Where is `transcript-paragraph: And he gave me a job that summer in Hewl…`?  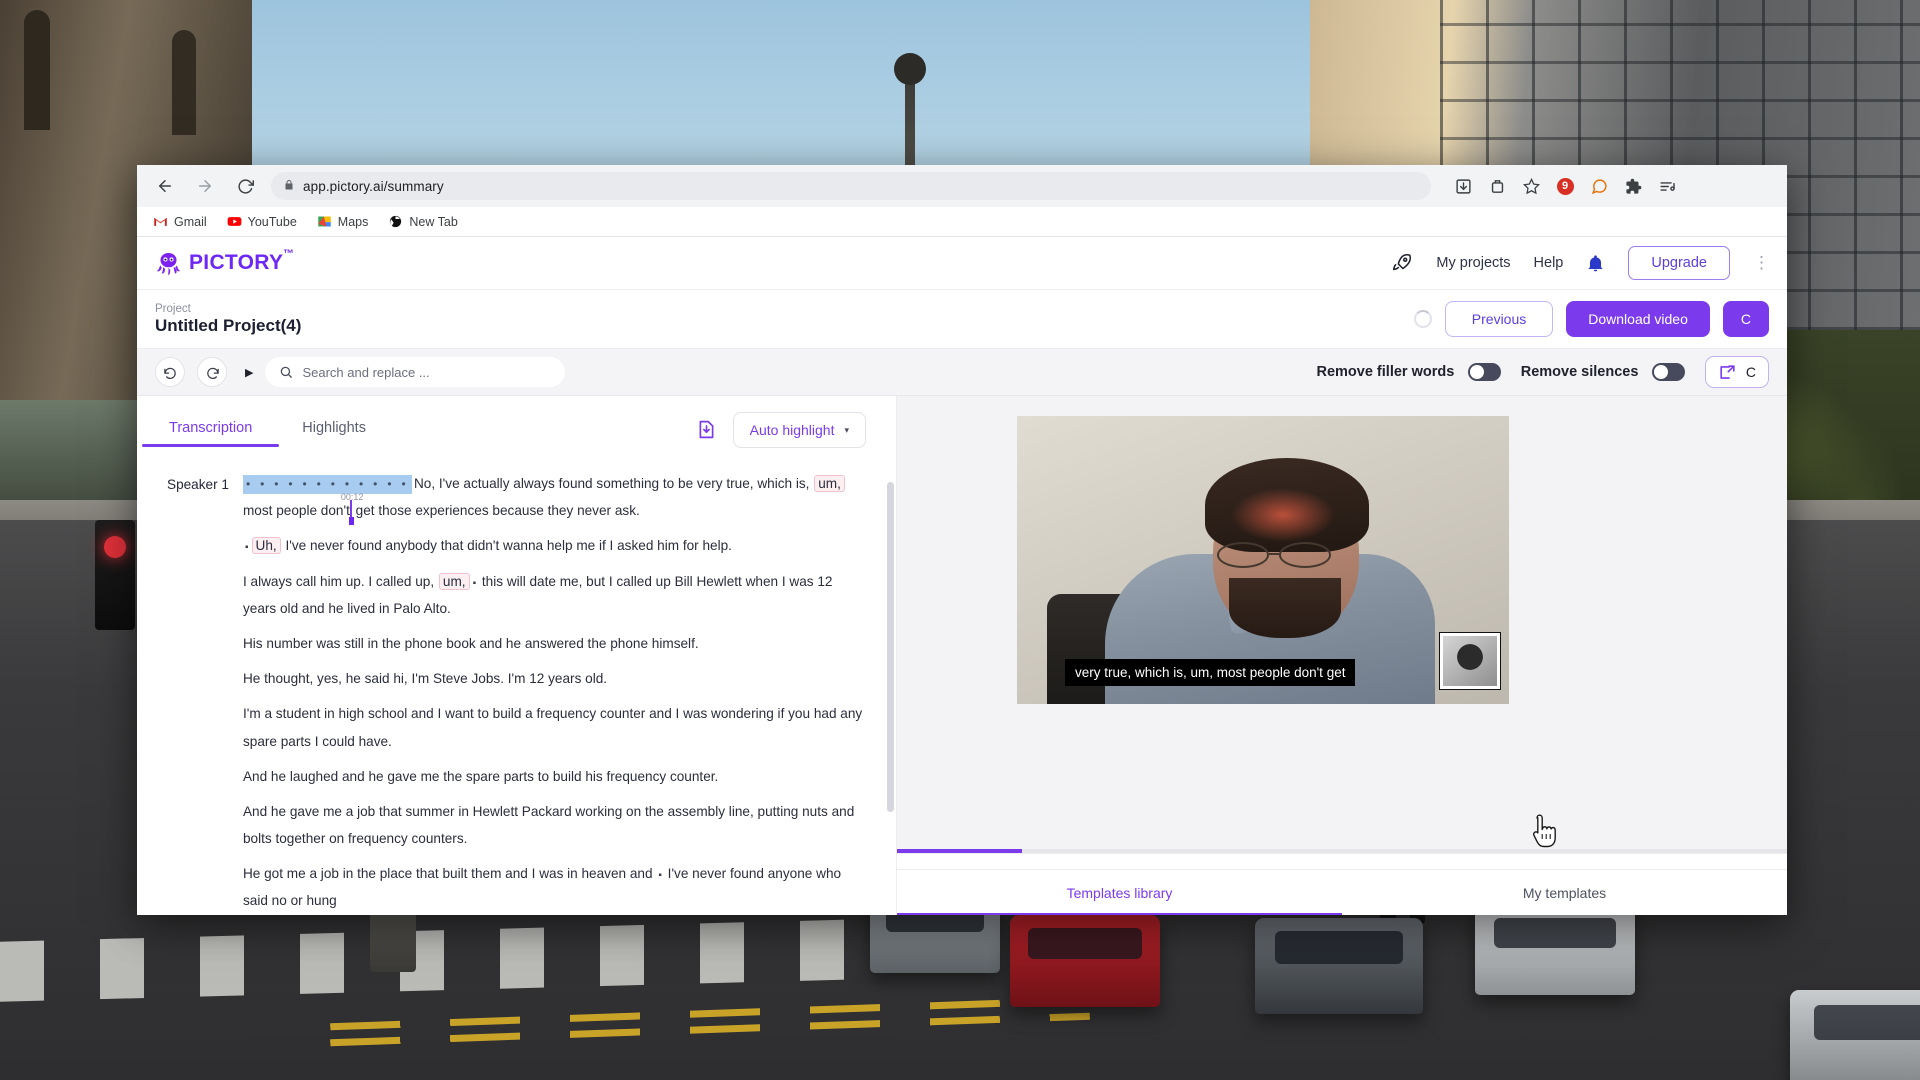 transcript-paragraph: And he gave me a job that summer in Hewl… is located at coordinates (554, 825).